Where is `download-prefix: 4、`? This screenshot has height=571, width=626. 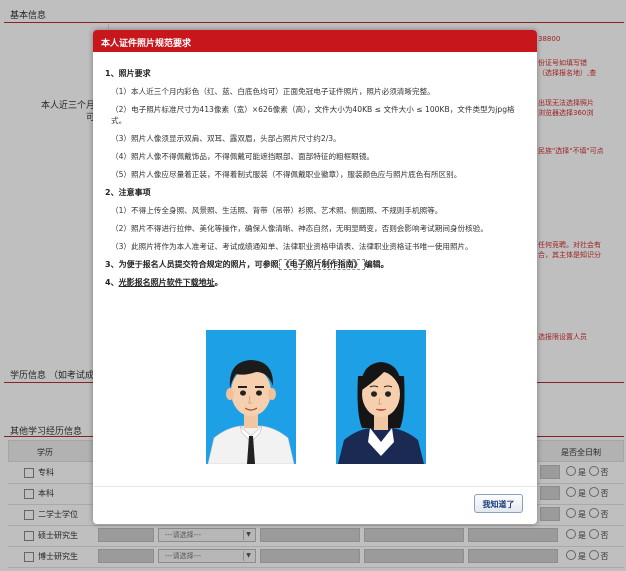
download-prefix: 4、 is located at coordinates (112, 282).